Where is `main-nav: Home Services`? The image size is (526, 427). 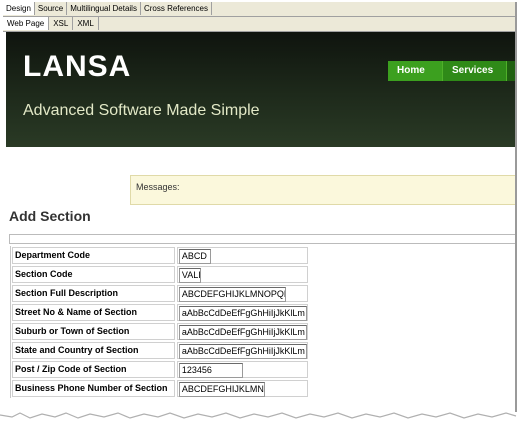 main-nav: Home Services is located at coordinates (451, 71).